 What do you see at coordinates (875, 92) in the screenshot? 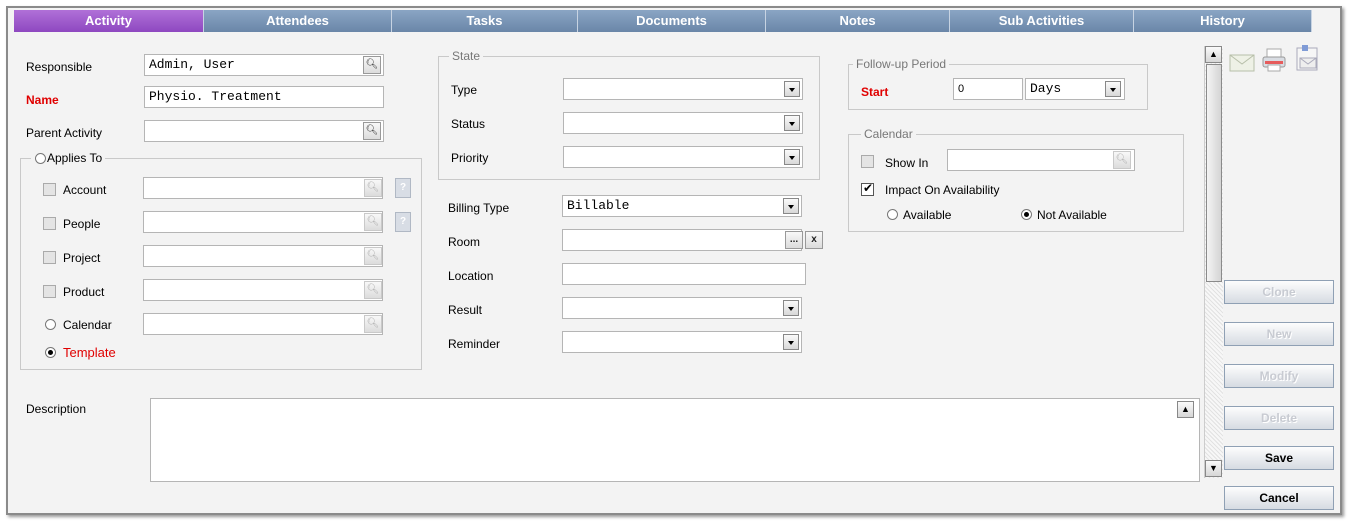
I see `start-label: Start` at bounding box center [875, 92].